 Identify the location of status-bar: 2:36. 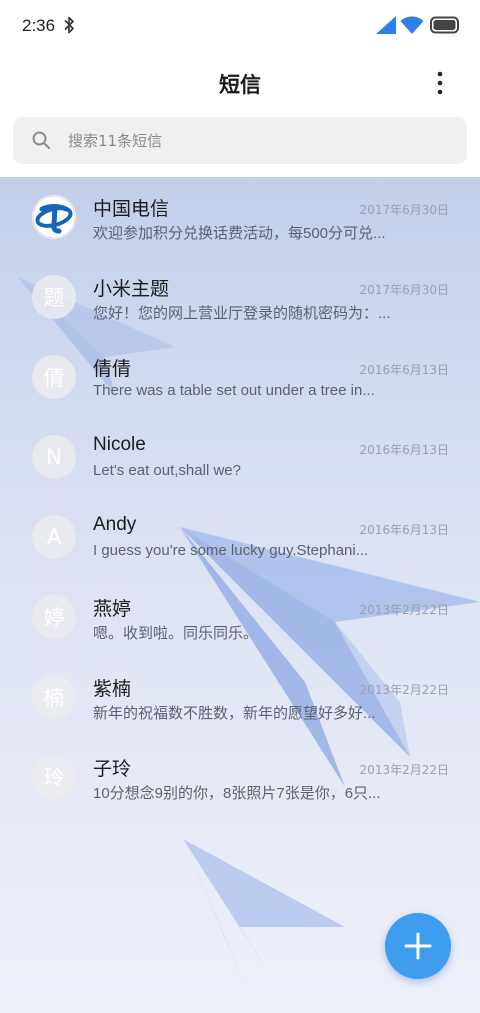
(240, 26).